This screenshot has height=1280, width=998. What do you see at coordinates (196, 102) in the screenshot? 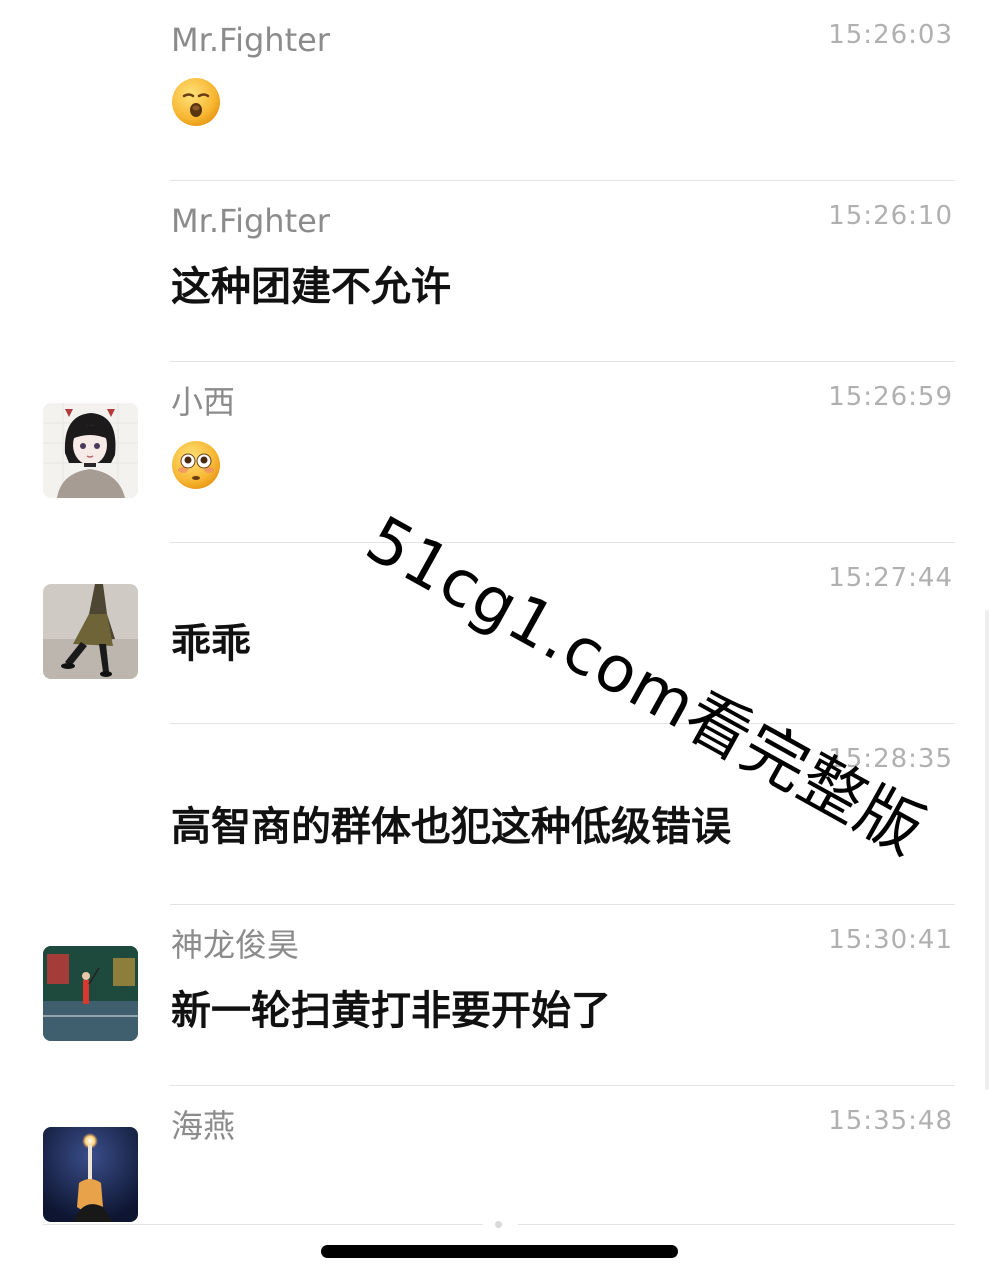
I see `kissing-face-emoji` at bounding box center [196, 102].